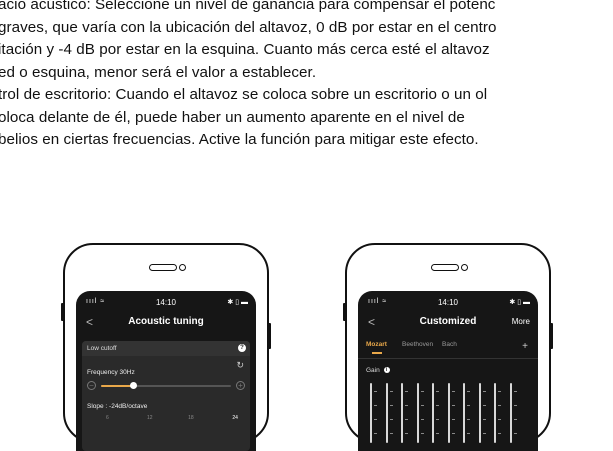 The width and height of the screenshot is (613, 451). Describe the element at coordinates (150, 418) in the screenshot. I see `slope-tick: 12` at that location.